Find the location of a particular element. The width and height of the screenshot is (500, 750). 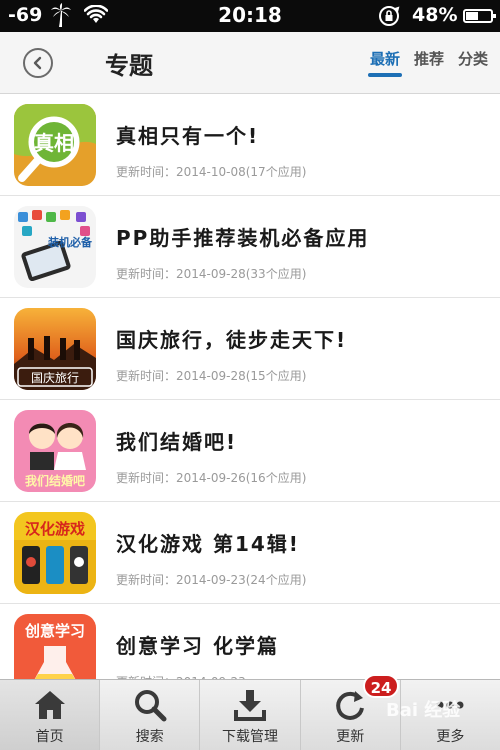

page-title: 专题 is located at coordinates (129, 65).